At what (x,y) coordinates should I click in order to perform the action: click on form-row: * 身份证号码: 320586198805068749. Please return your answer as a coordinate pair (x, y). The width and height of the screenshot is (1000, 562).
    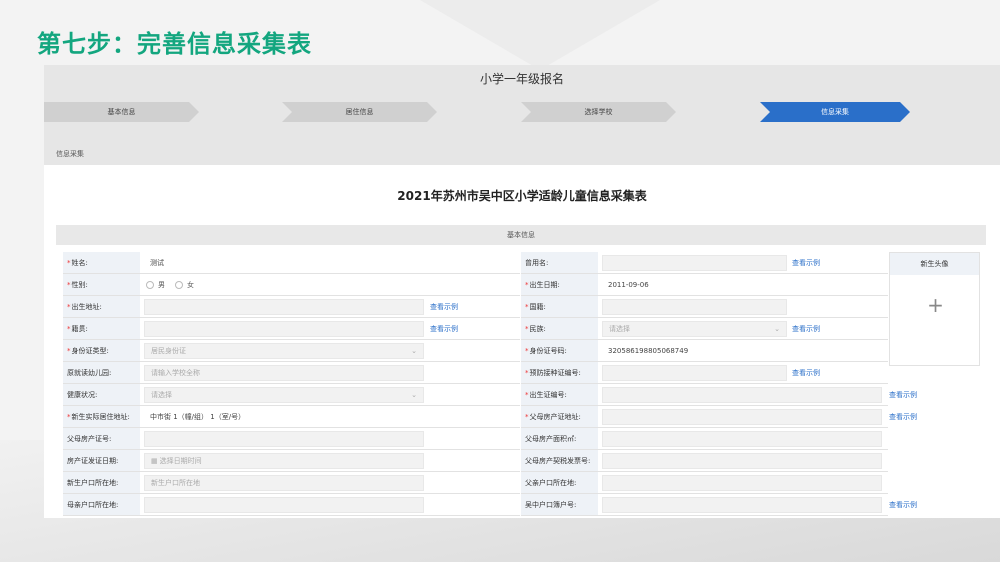
    Looking at the image, I should click on (506, 351).